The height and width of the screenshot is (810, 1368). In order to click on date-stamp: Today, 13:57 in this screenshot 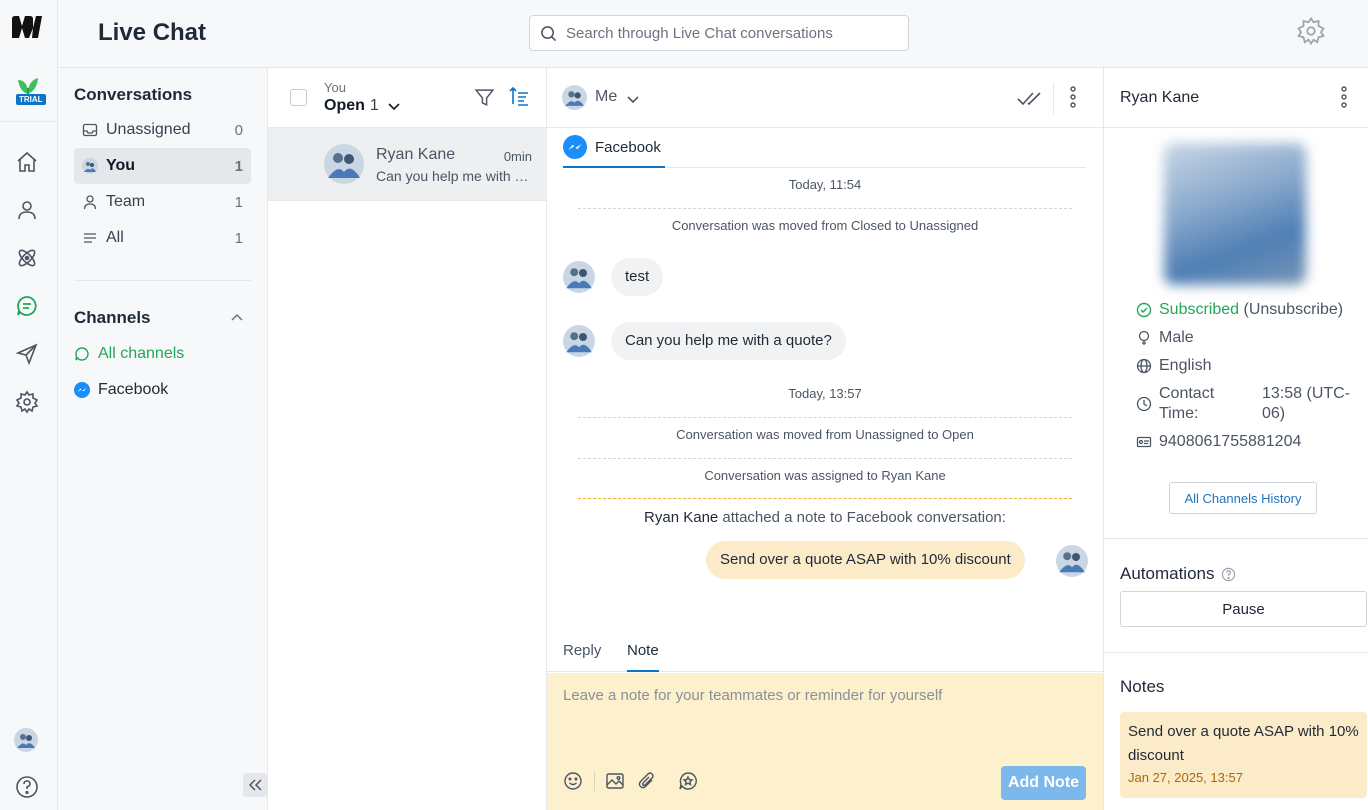, I will do `click(825, 393)`.